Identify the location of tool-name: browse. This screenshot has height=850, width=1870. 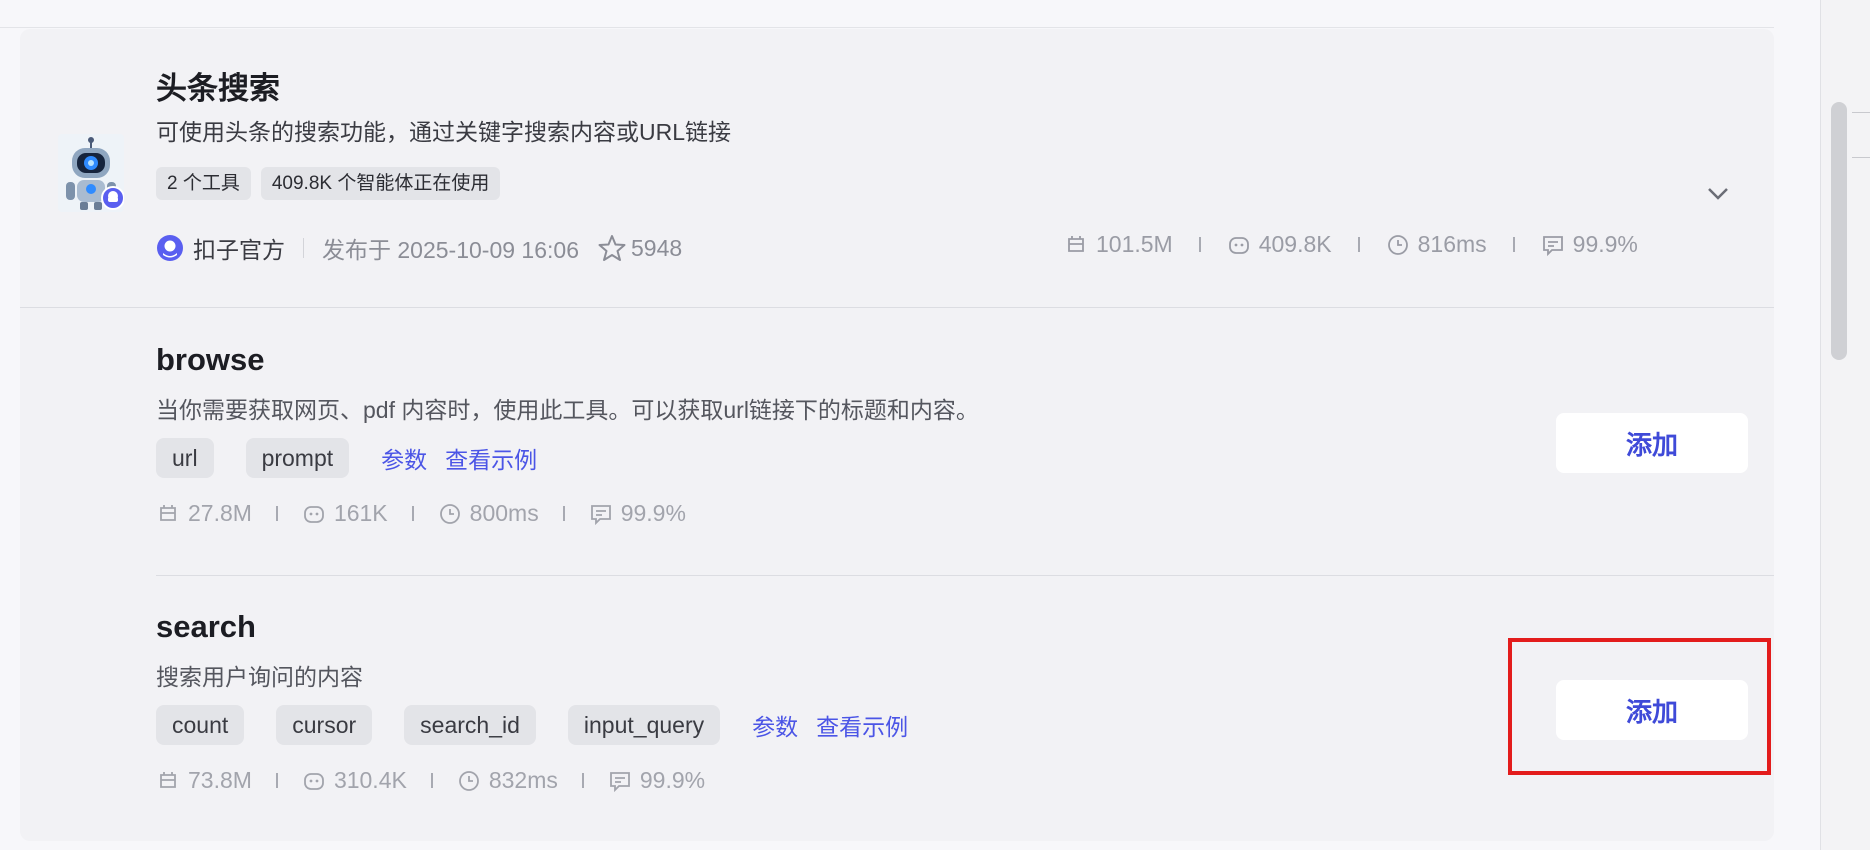
(210, 359).